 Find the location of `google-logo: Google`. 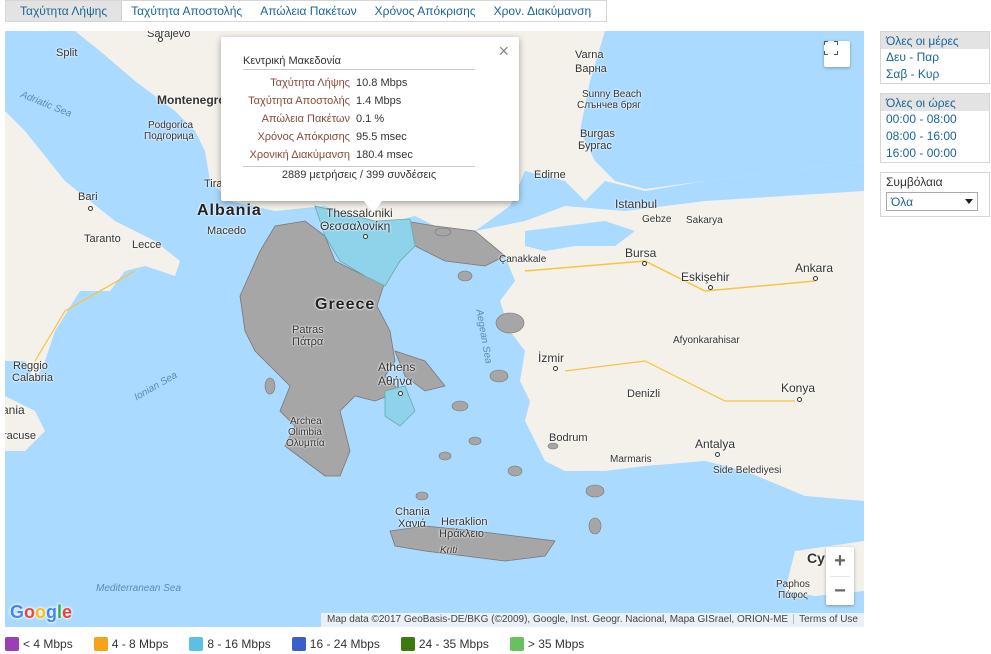

google-logo: Google is located at coordinates (41, 612).